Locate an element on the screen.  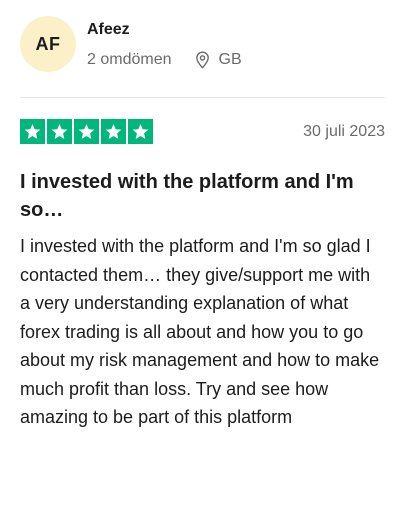
divider is located at coordinates (202, 97).